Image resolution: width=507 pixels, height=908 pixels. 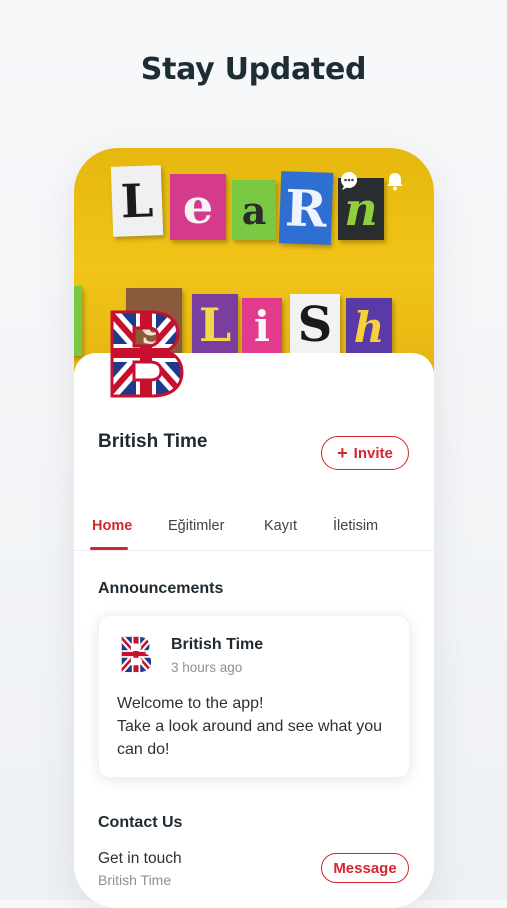 What do you see at coordinates (217, 644) in the screenshot?
I see `post-author: British Time` at bounding box center [217, 644].